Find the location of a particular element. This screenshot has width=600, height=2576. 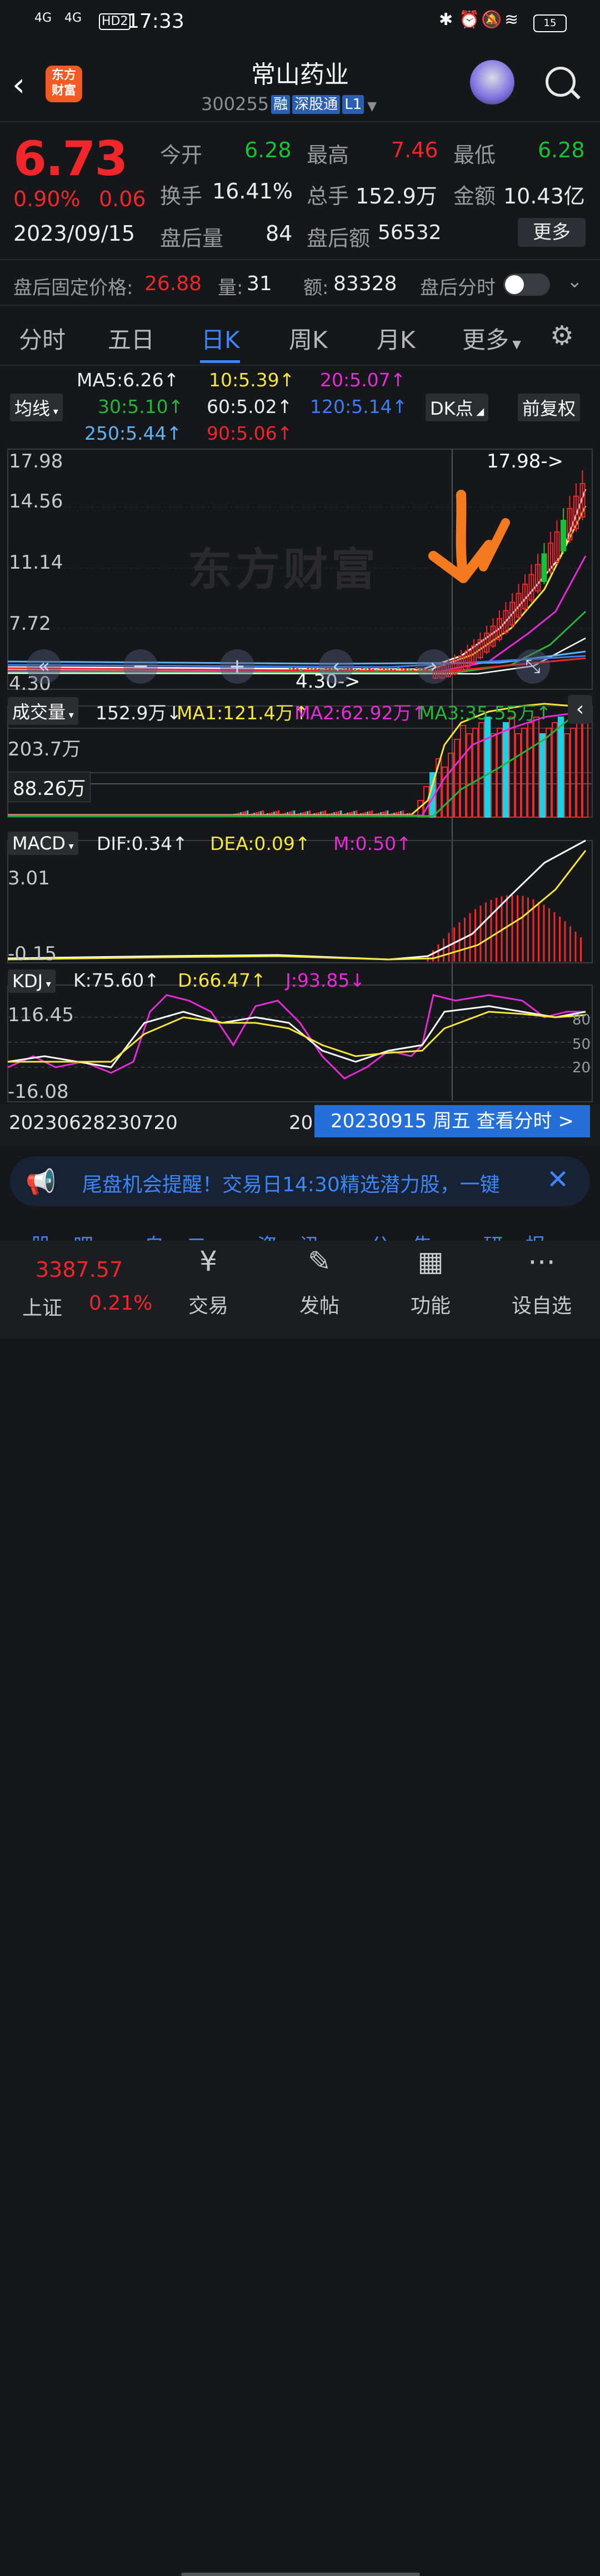

volume-cursor-value: 88.26万 is located at coordinates (50, 787).